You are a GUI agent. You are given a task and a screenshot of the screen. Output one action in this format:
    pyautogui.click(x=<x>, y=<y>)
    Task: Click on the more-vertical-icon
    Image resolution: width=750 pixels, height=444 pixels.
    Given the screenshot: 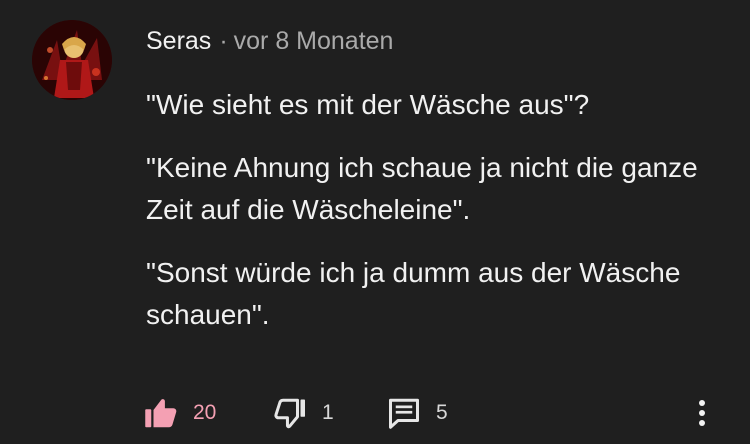 What is the action you would take?
    pyautogui.click(x=702, y=413)
    